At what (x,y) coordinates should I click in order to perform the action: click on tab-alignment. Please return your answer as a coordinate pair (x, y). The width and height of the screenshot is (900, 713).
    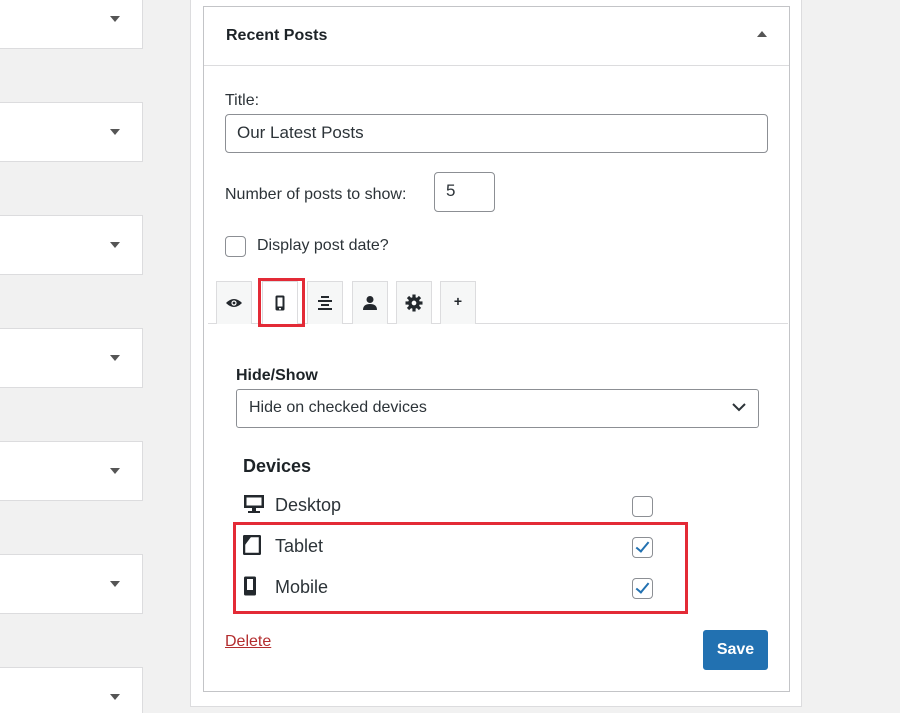
    Looking at the image, I should click on (325, 302).